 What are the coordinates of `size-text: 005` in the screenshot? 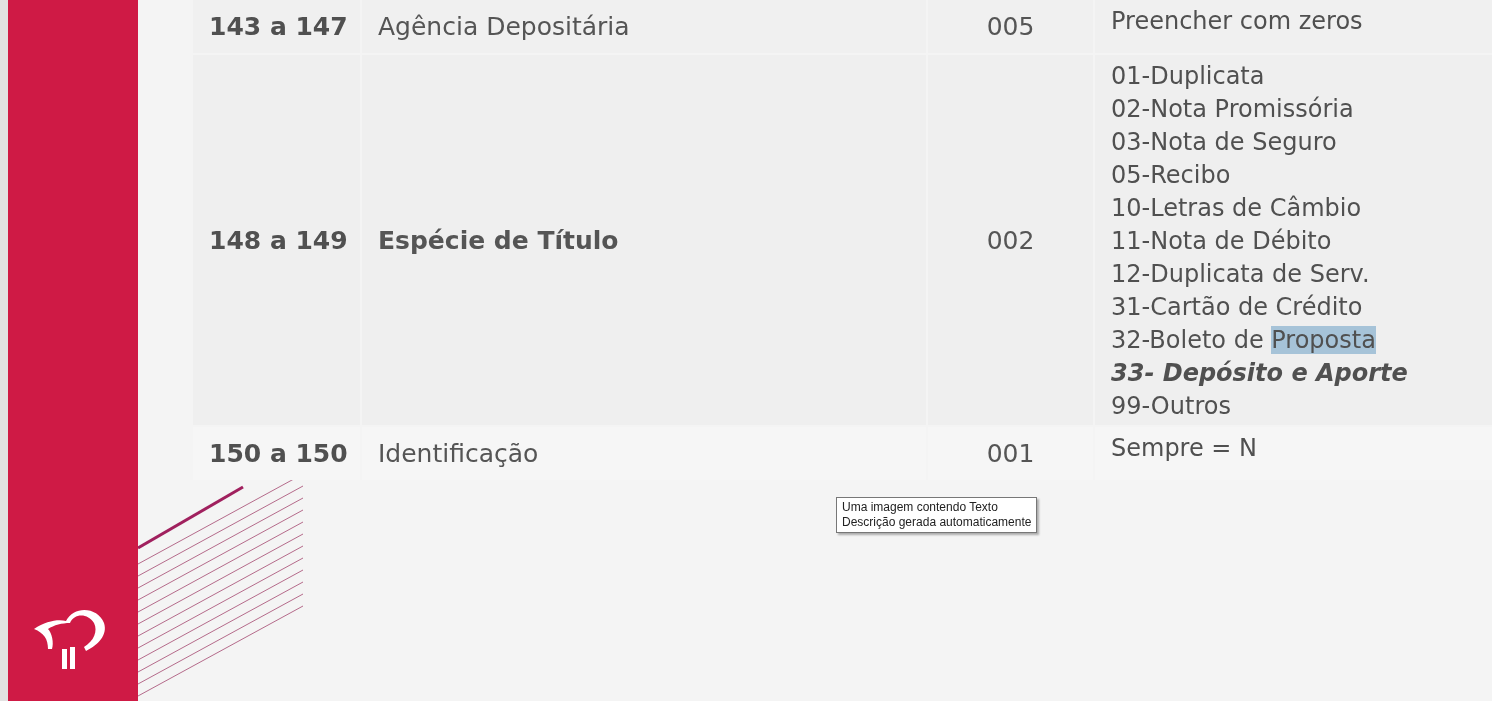 It's located at (1010, 26).